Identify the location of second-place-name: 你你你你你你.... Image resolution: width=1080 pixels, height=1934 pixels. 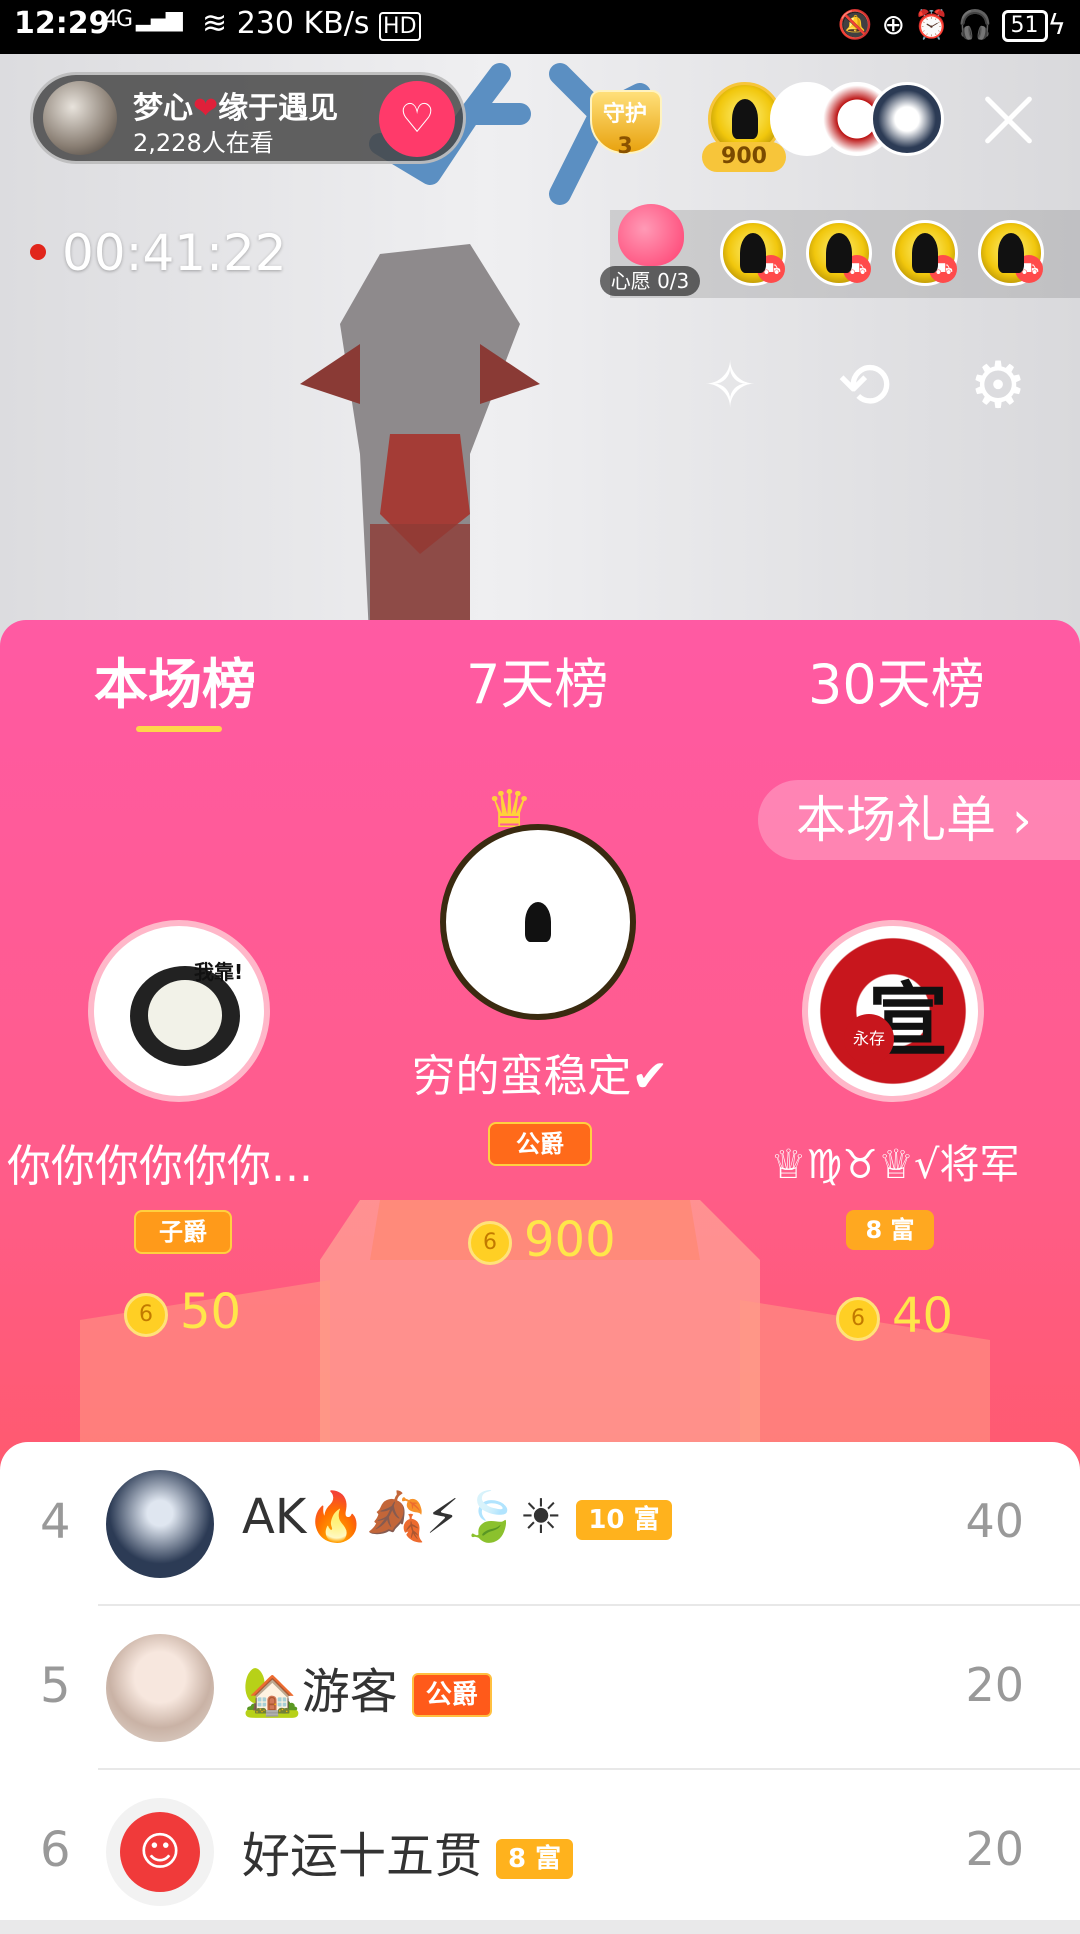
(160, 1166).